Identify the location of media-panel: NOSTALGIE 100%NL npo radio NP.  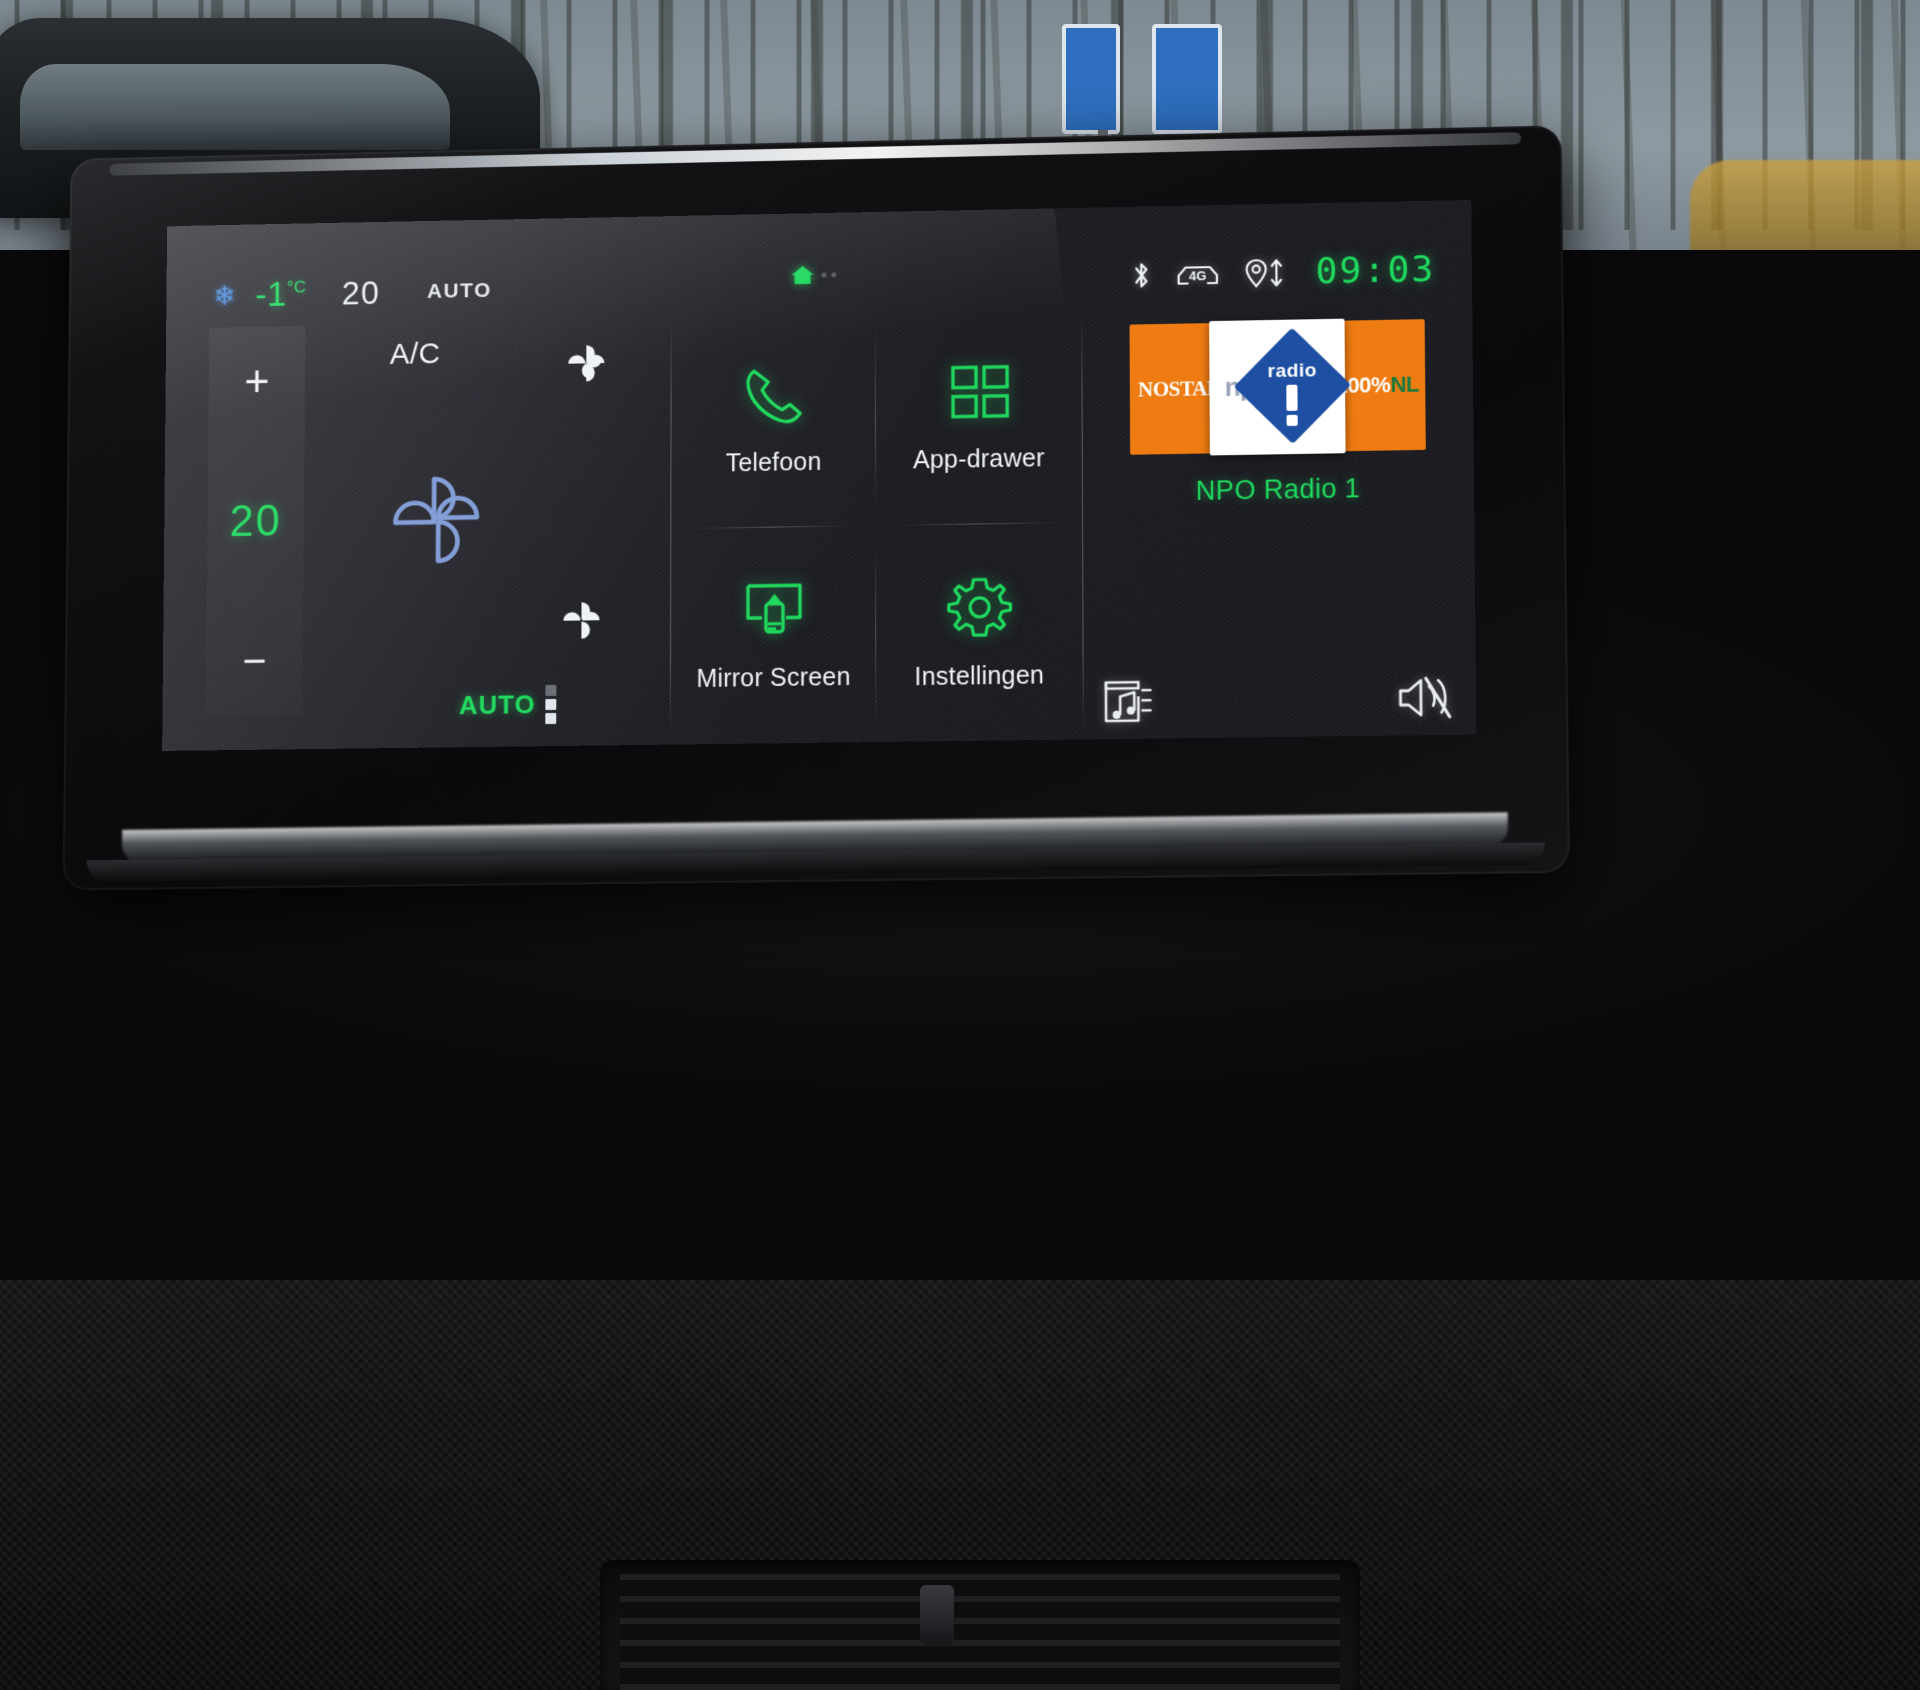
(1279, 519).